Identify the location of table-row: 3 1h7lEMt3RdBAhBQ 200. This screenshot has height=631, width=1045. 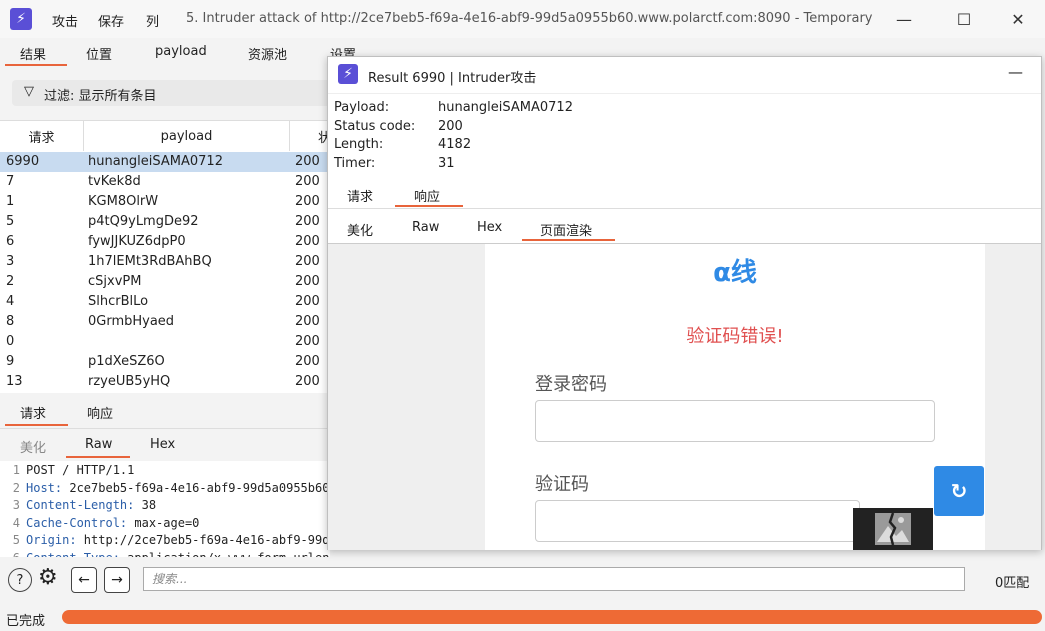
(165, 262).